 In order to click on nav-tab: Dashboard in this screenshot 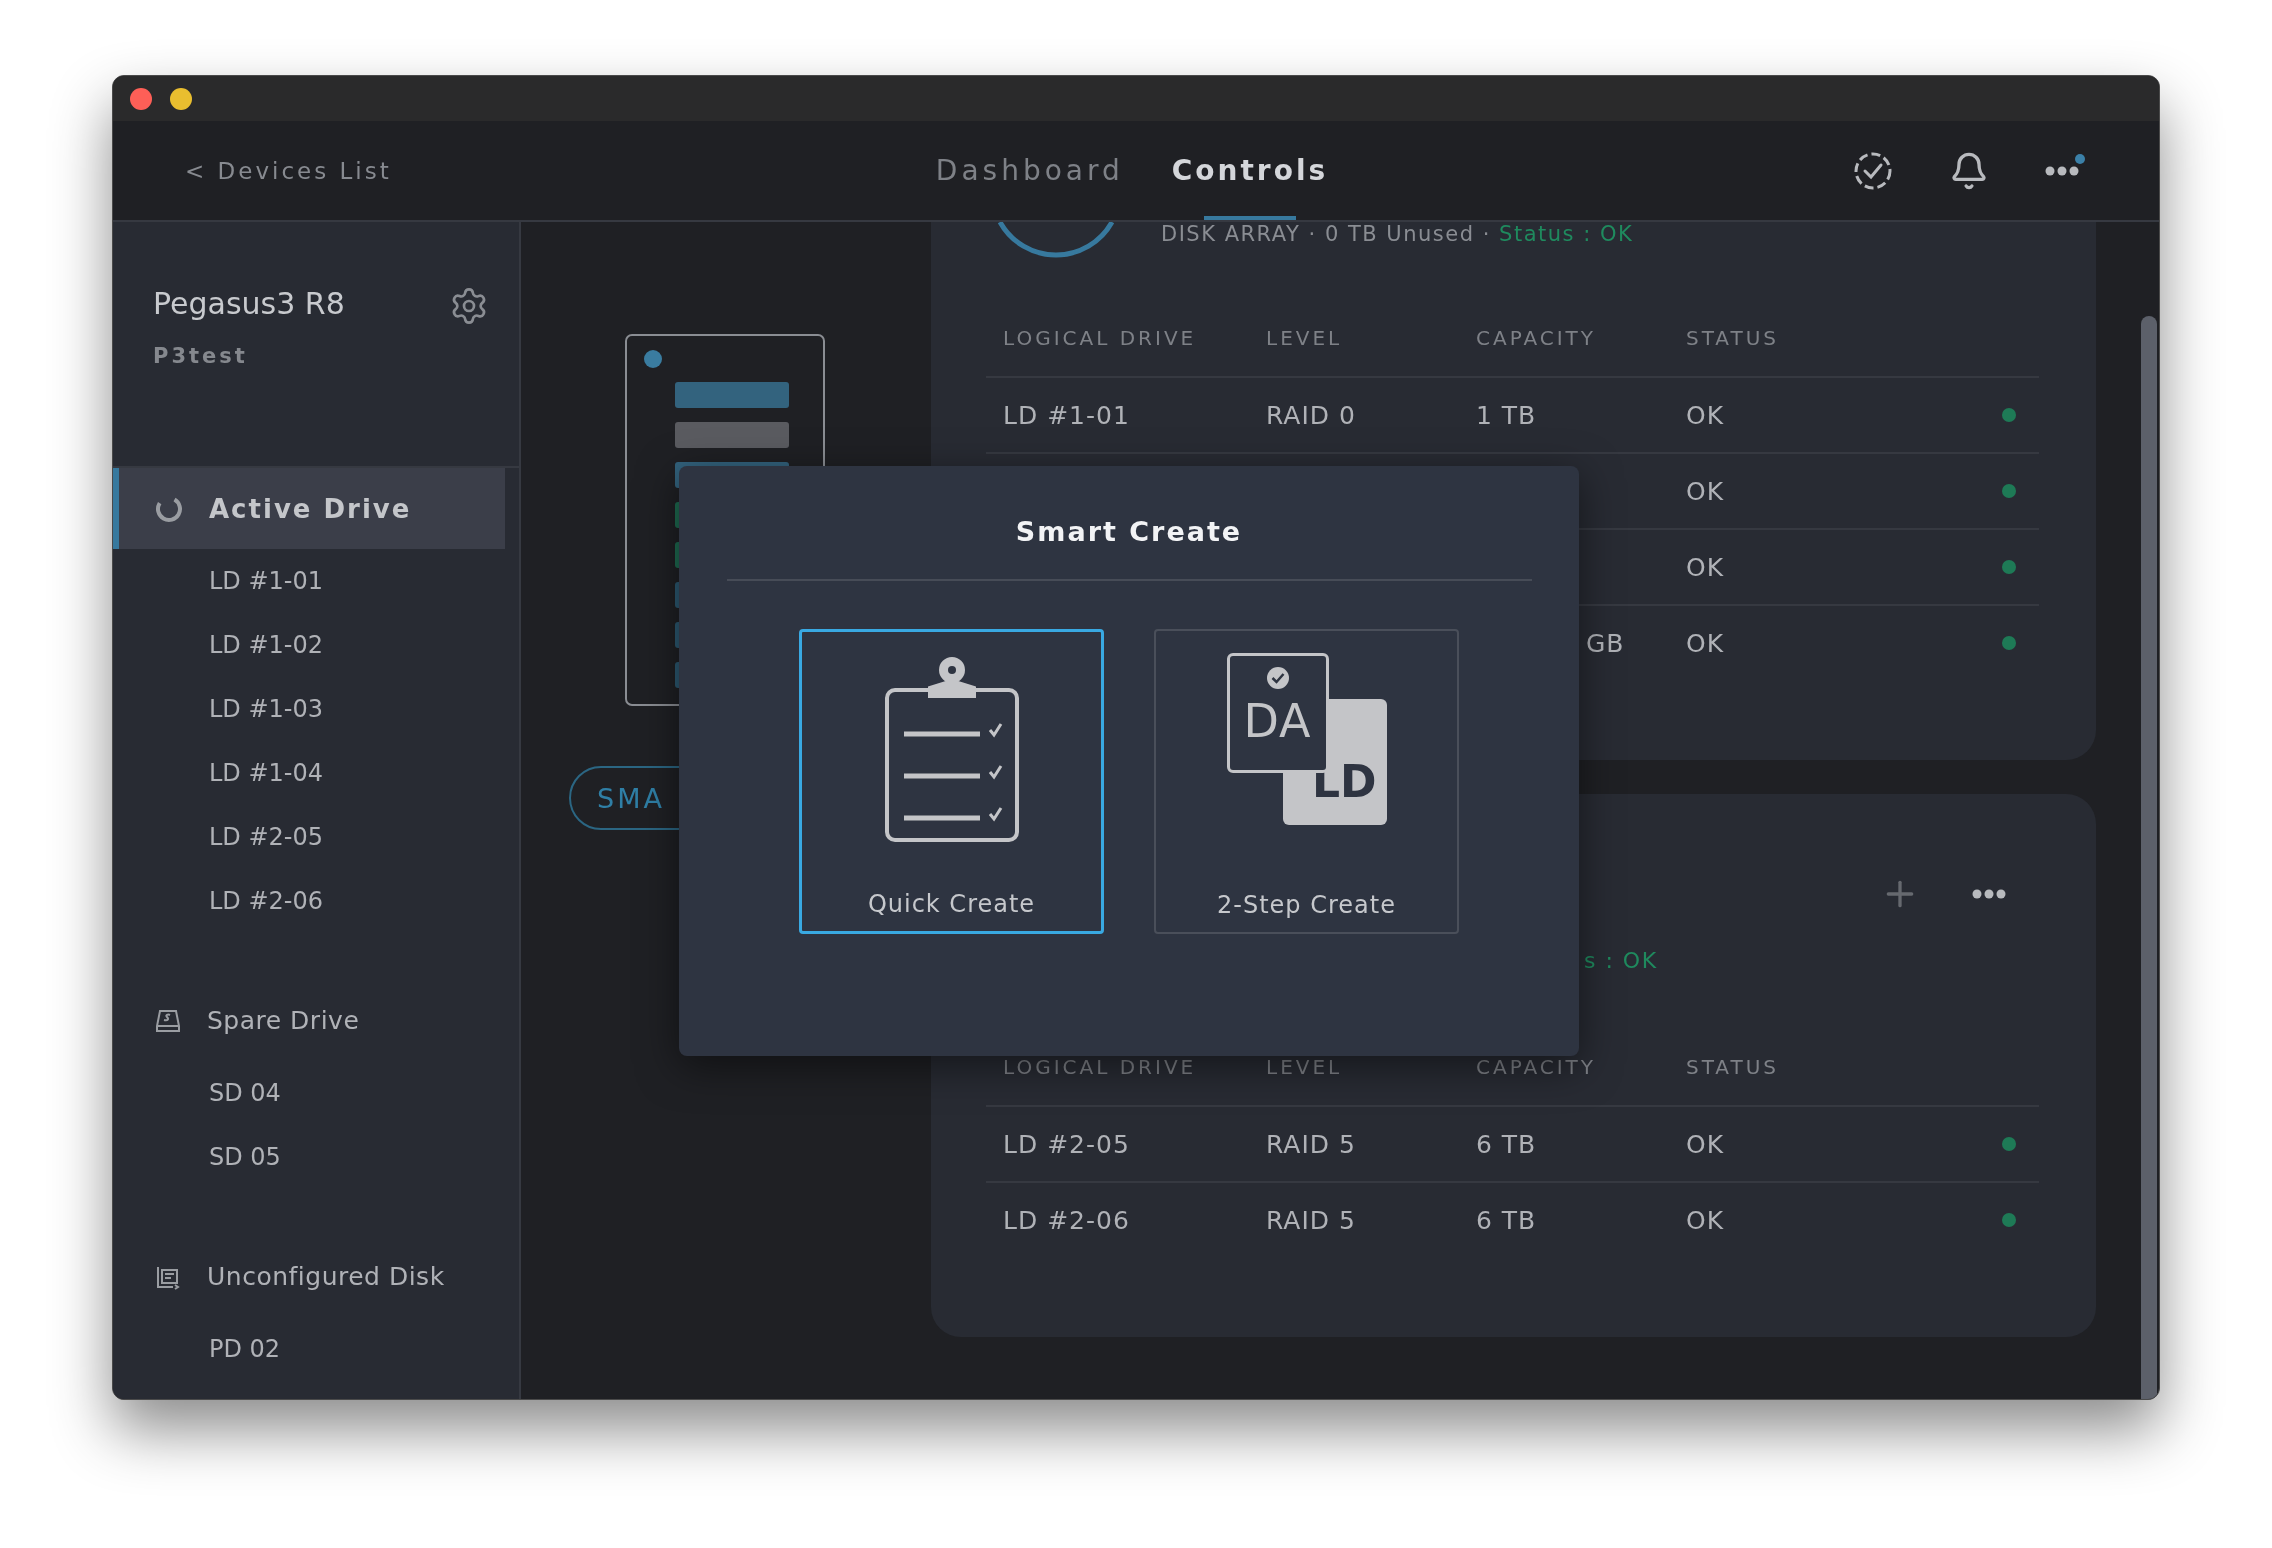, I will do `click(1029, 170)`.